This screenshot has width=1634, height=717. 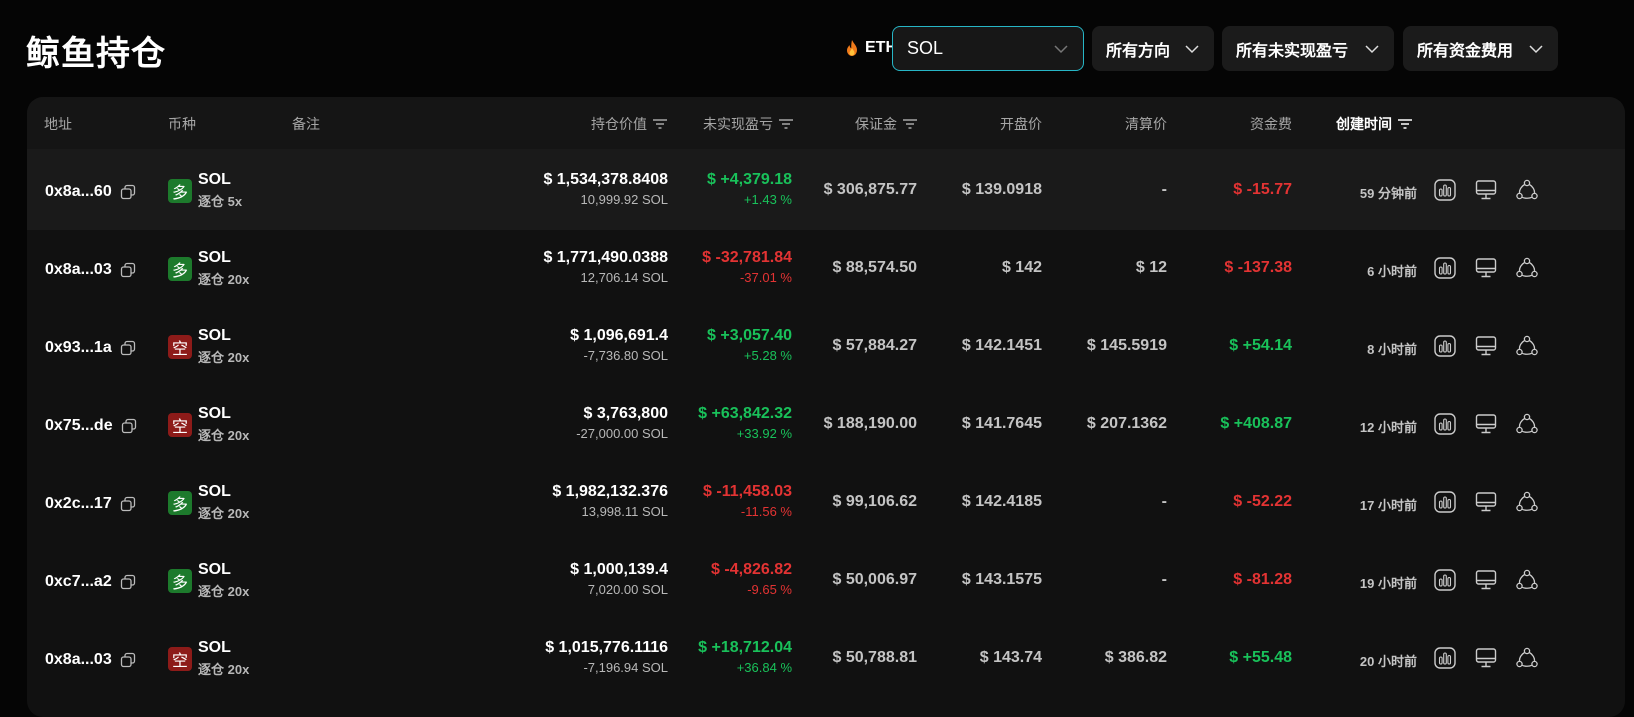 I want to click on funding-filter: 所有资金费用, so click(x=1480, y=48).